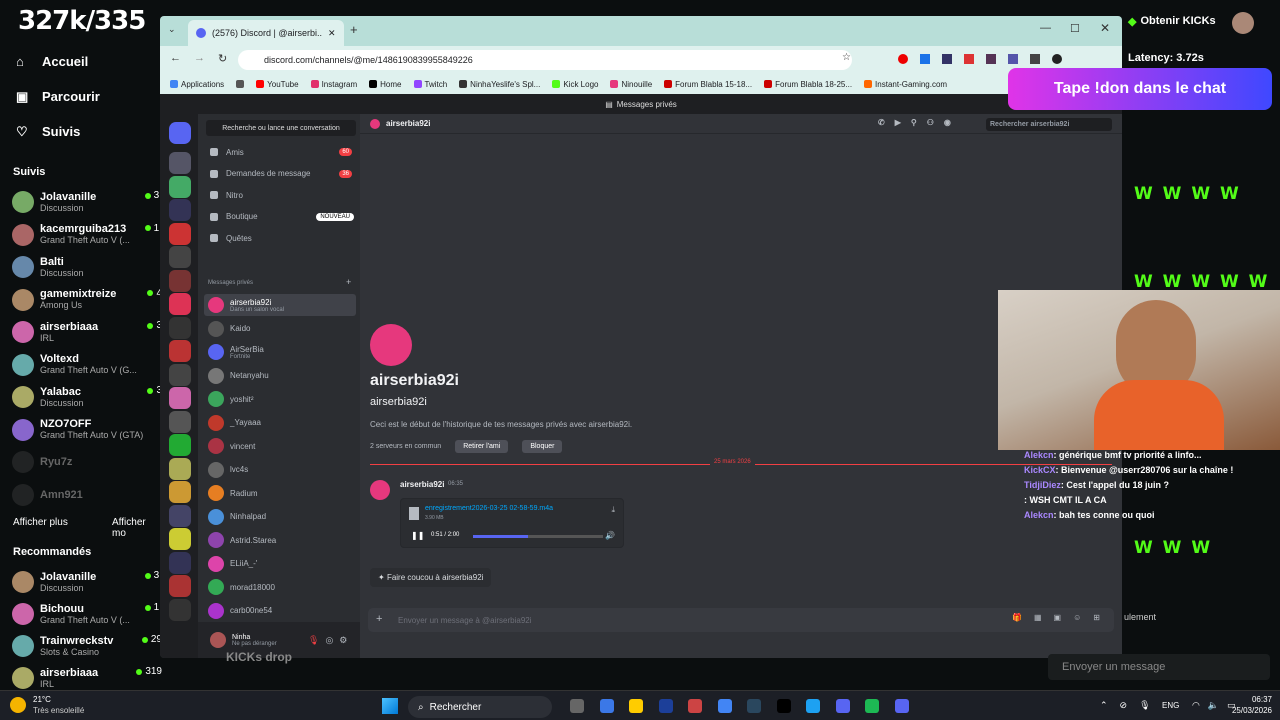 The height and width of the screenshot is (720, 1280). What do you see at coordinates (313, 640) in the screenshot?
I see `mic-muted-icon: 🎙` at bounding box center [313, 640].